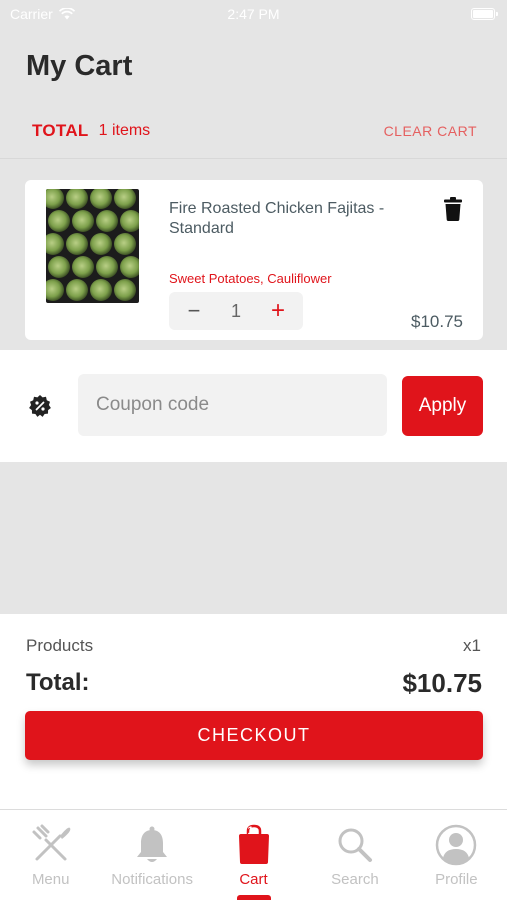  I want to click on increase-quantity-button: +, so click(278, 311).